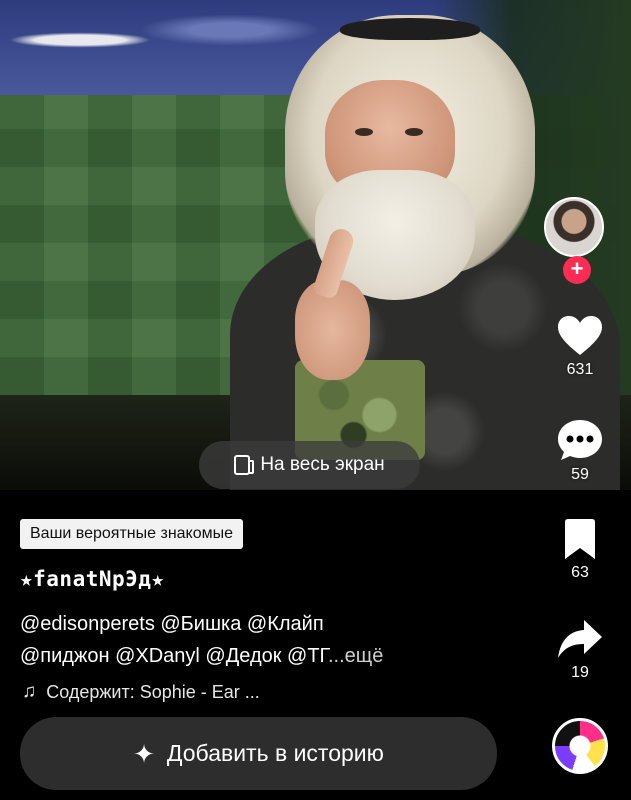  What do you see at coordinates (580, 572) in the screenshot?
I see `save-count: 63` at bounding box center [580, 572].